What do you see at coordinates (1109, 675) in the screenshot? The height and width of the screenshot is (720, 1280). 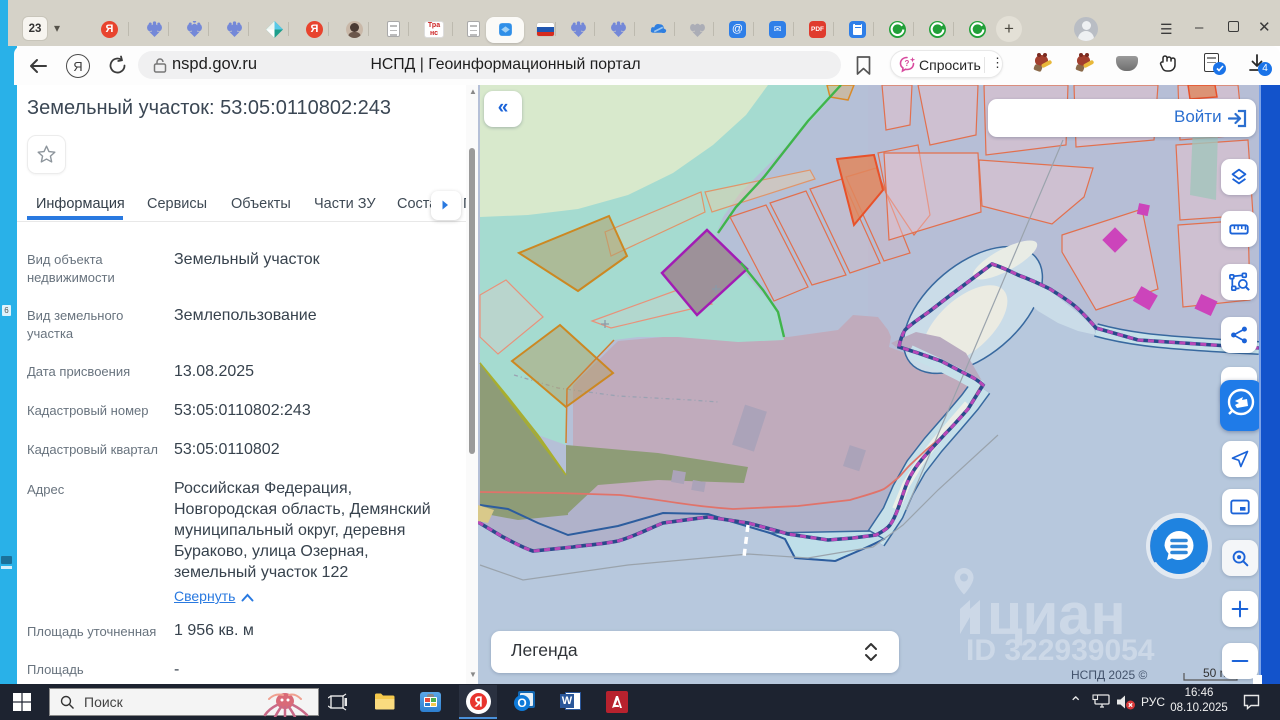 I see `svg-text: НСПД 2025 ©` at bounding box center [1109, 675].